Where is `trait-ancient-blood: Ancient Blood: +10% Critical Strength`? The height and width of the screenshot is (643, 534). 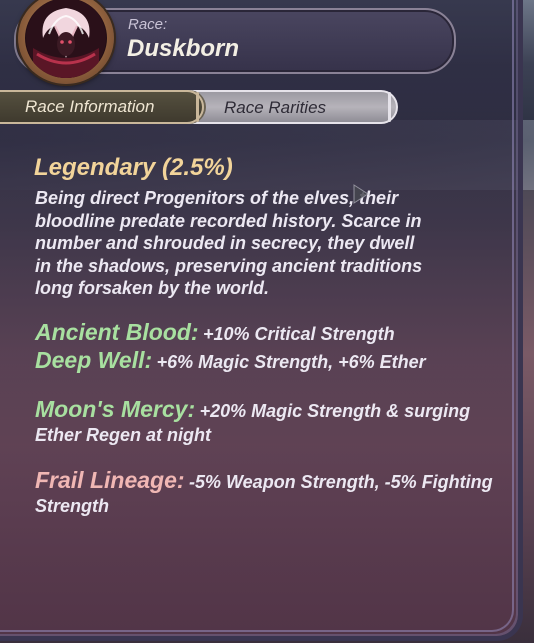 trait-ancient-blood: Ancient Blood: +10% Critical Strength is located at coordinates (270, 334).